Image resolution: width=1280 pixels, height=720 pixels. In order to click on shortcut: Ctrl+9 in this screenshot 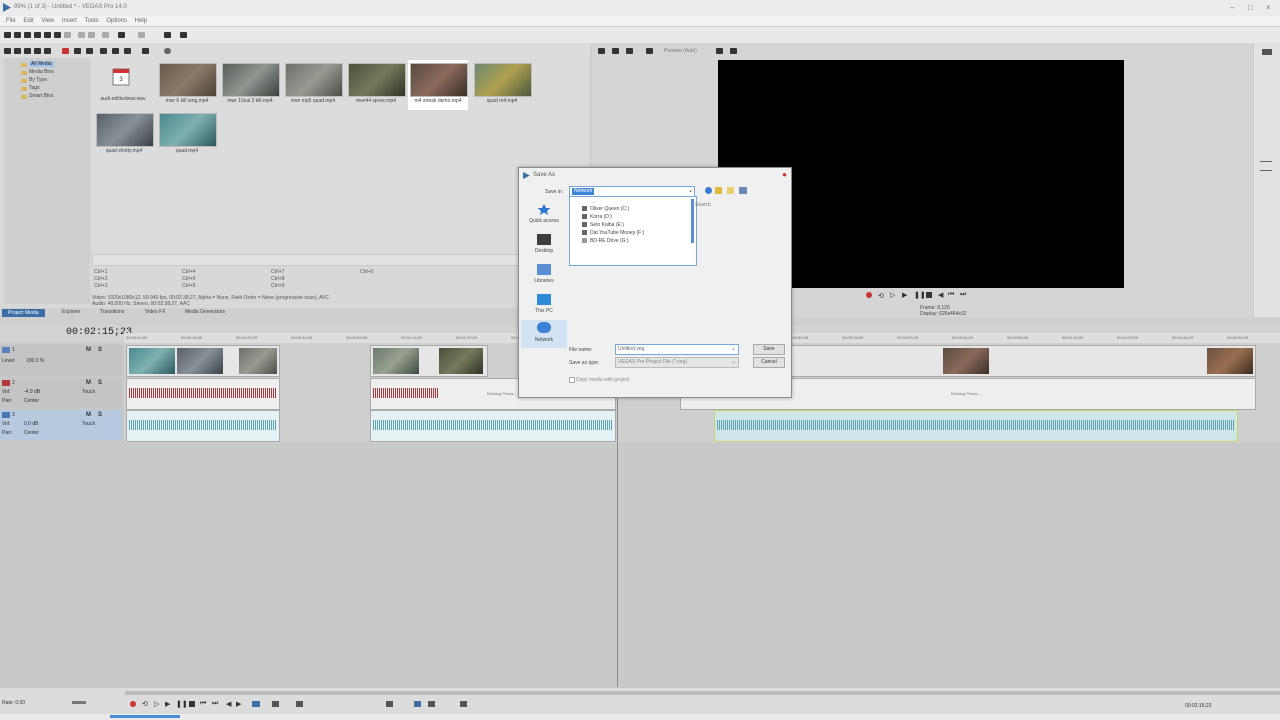, I will do `click(277, 286)`.